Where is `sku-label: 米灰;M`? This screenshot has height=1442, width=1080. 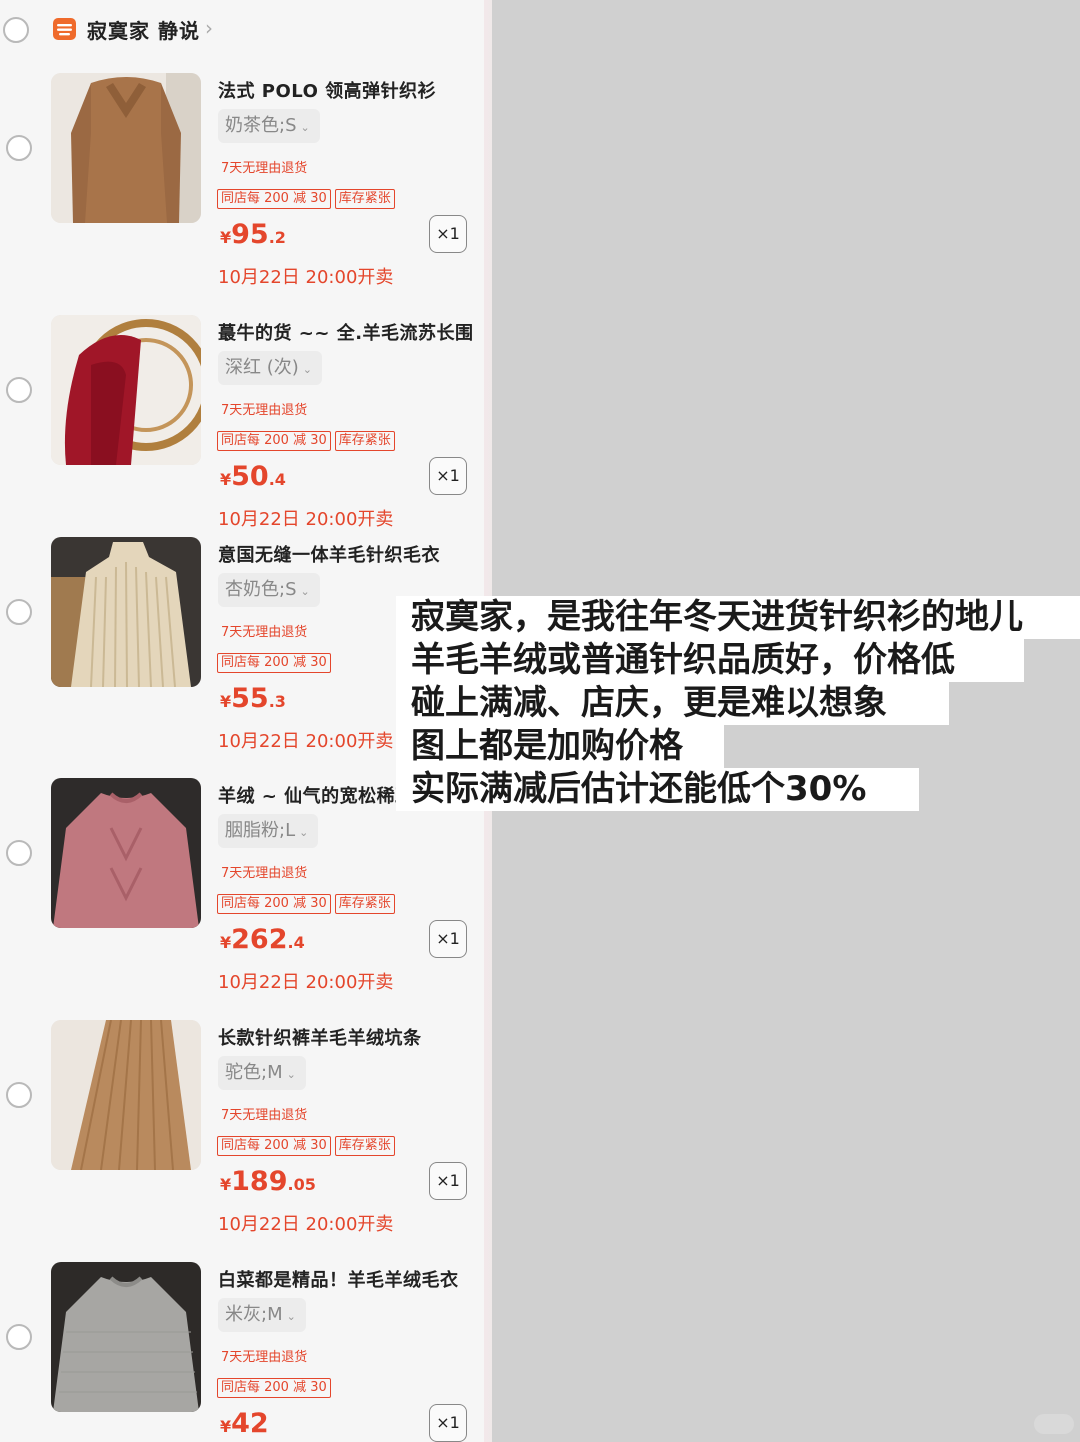 sku-label: 米灰;M is located at coordinates (254, 1314).